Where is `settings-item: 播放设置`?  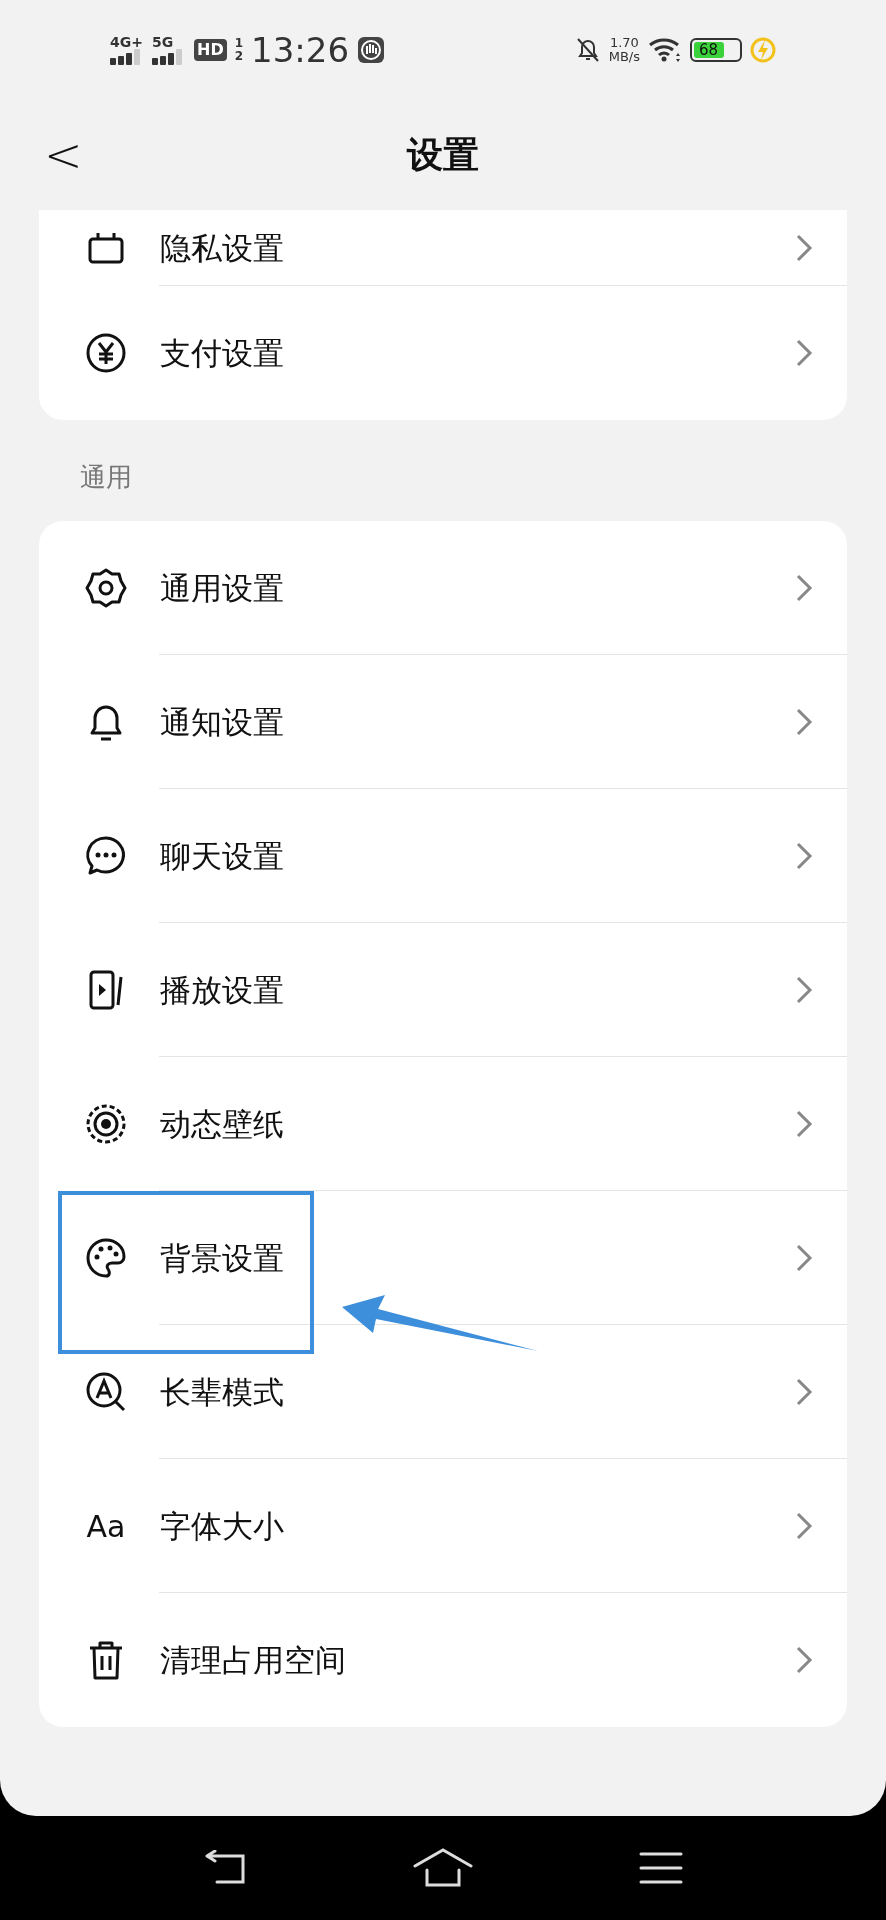 settings-item: 播放设置 is located at coordinates (443, 990).